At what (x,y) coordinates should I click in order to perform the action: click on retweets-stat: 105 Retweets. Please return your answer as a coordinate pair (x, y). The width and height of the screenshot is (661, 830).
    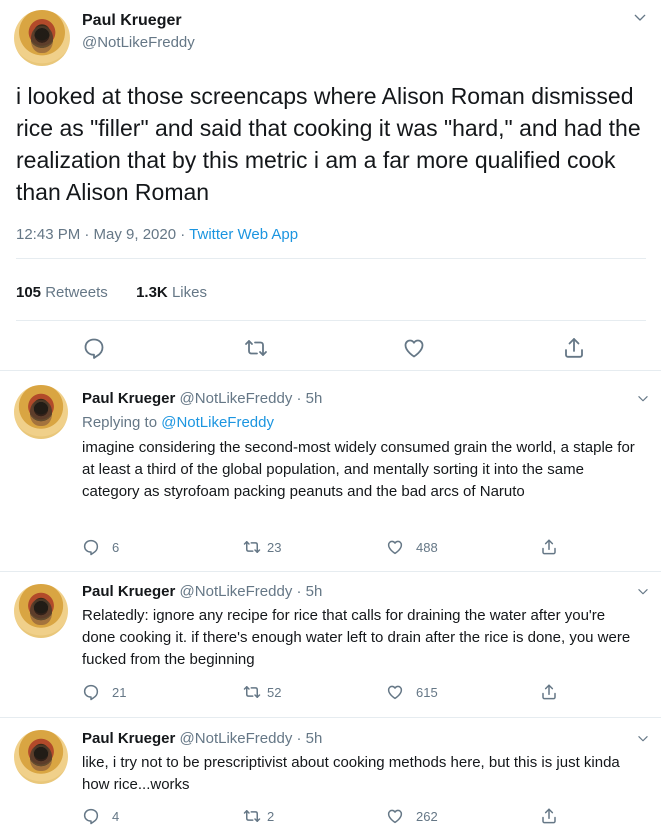
    Looking at the image, I should click on (64, 292).